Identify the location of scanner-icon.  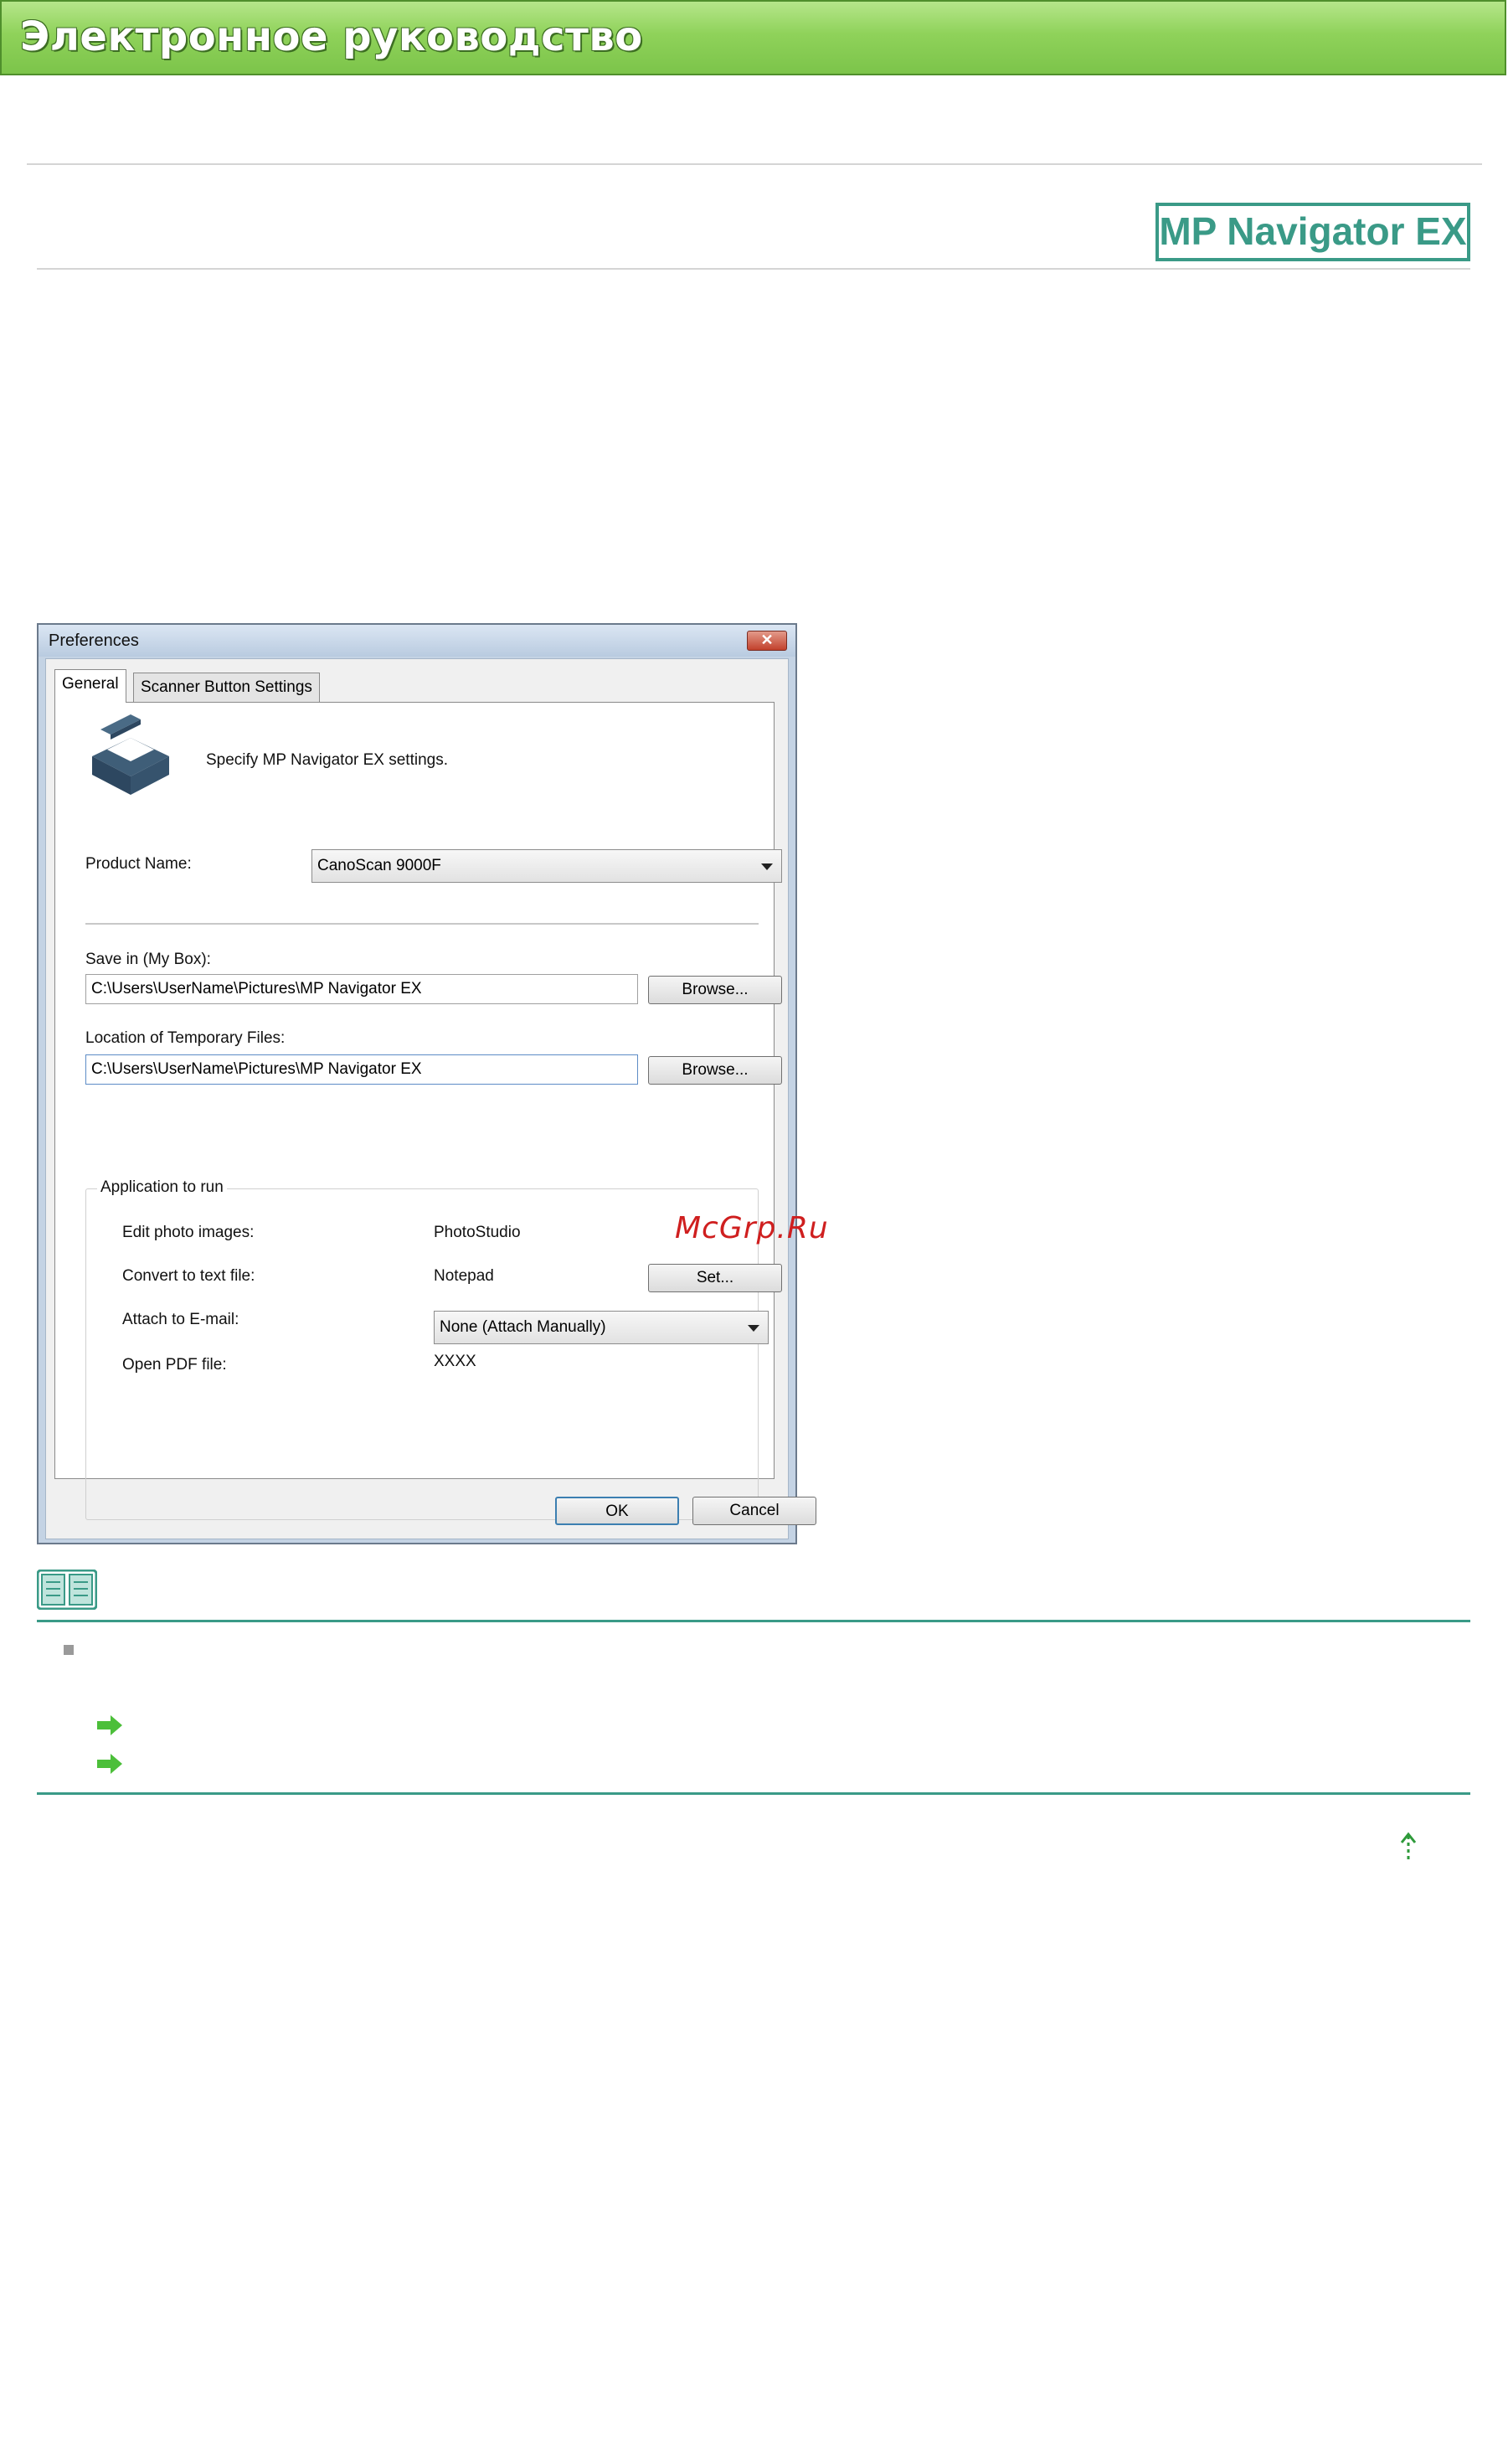
(130, 754).